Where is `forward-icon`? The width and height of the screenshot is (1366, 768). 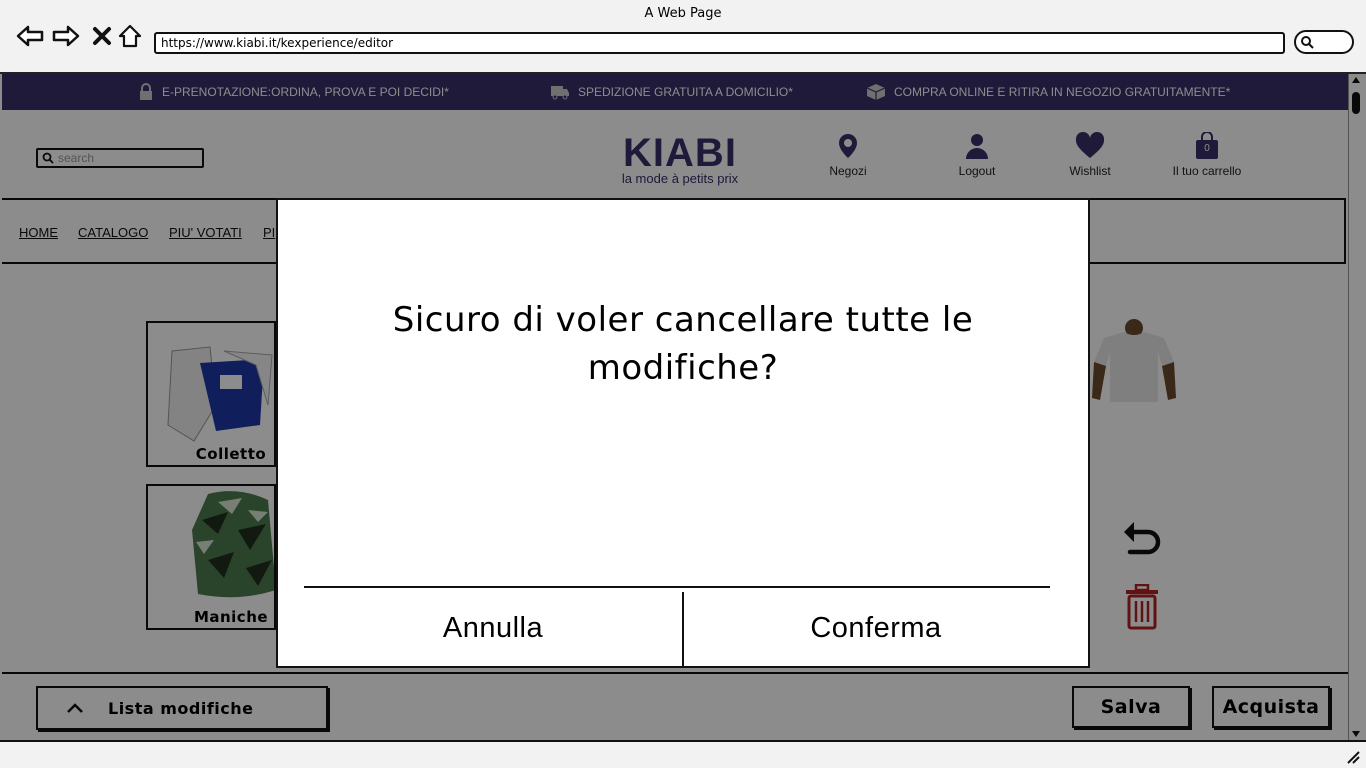 forward-icon is located at coordinates (66, 36).